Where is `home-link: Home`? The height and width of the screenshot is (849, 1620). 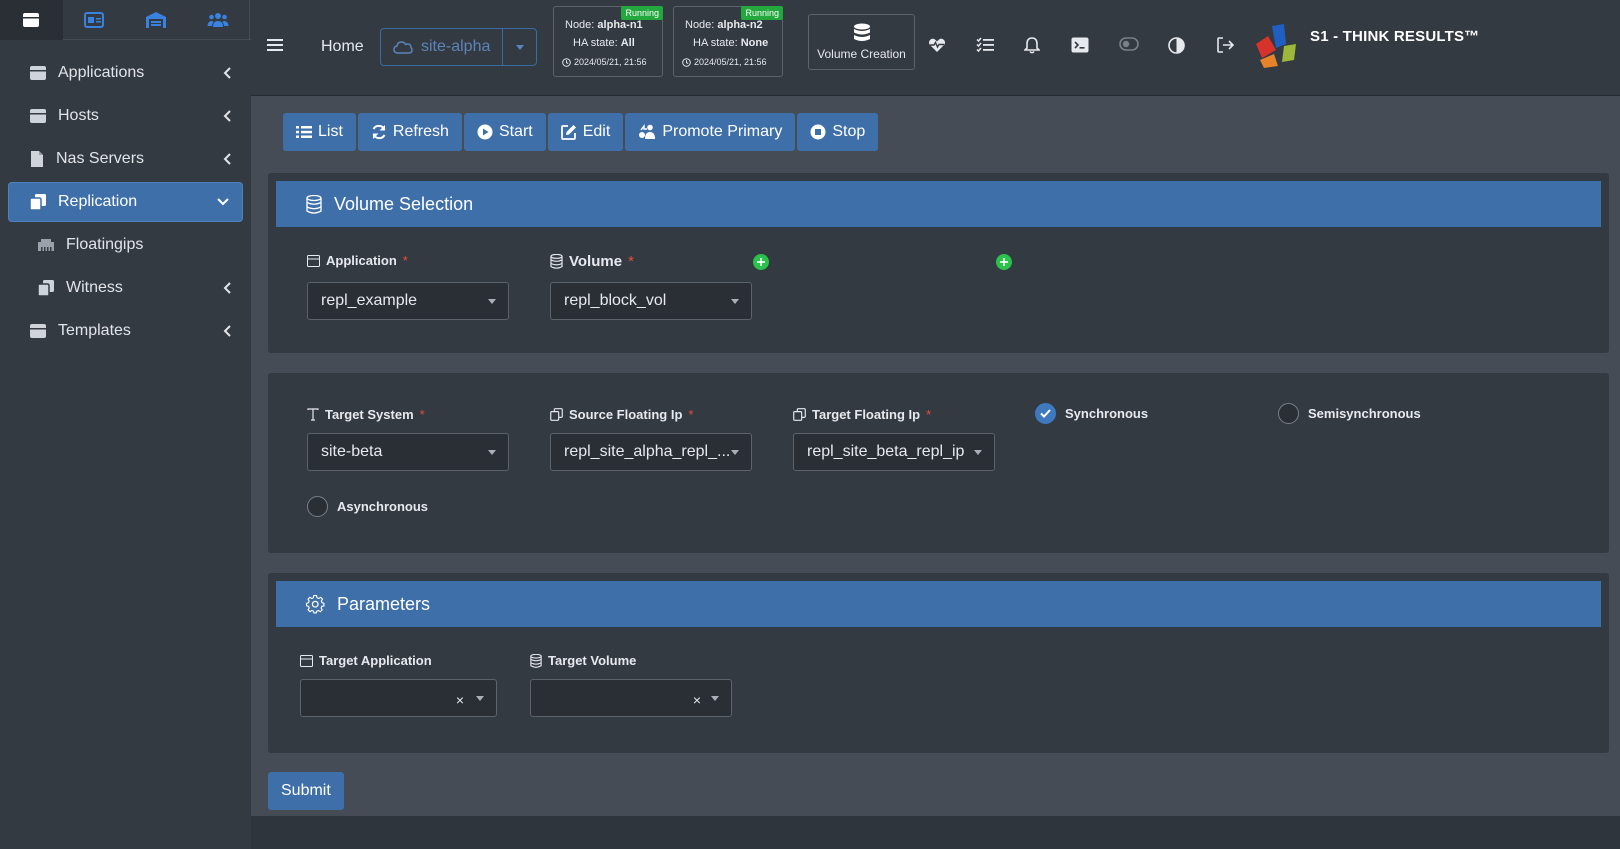
home-link: Home is located at coordinates (342, 47).